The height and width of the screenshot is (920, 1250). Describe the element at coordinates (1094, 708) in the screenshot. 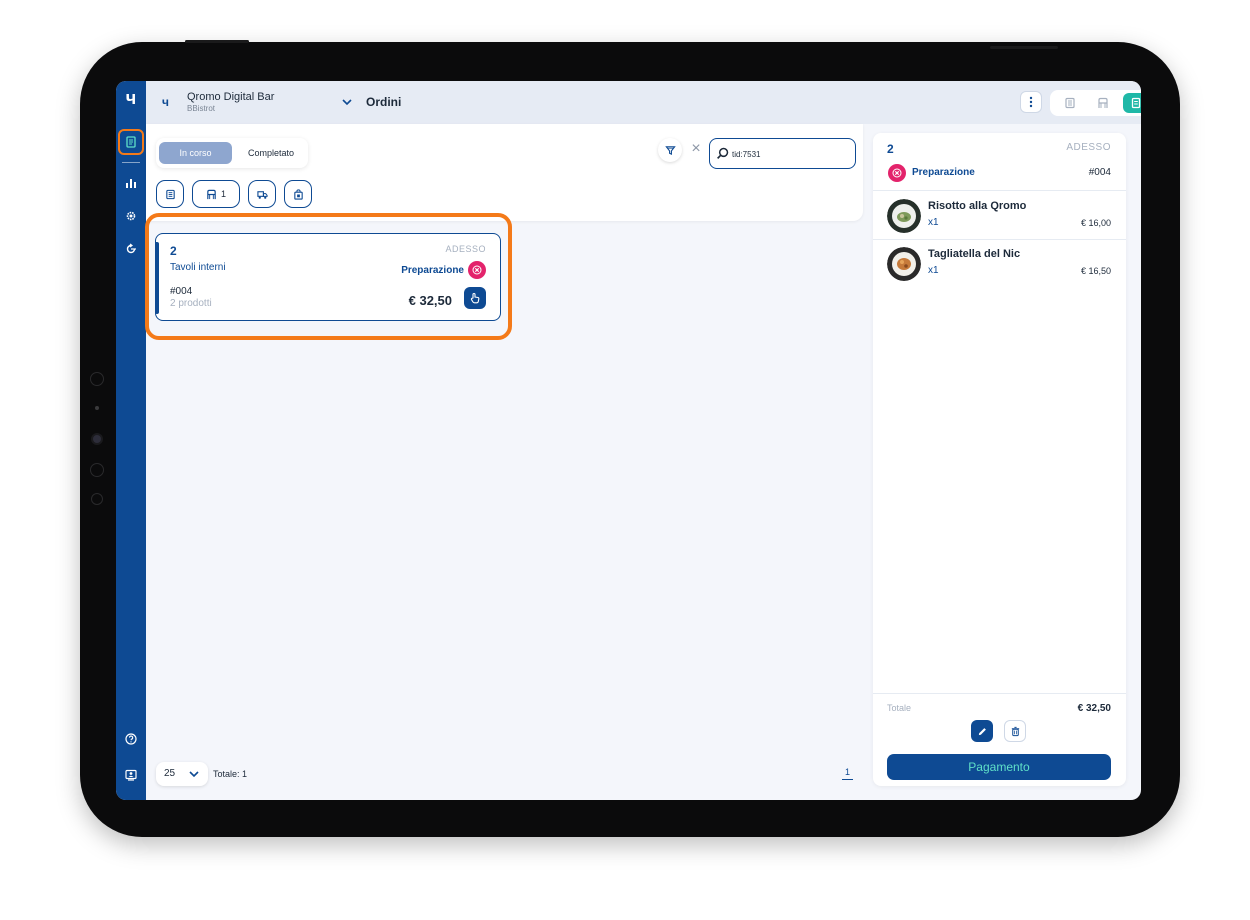

I see `total-value: € 32,50` at that location.